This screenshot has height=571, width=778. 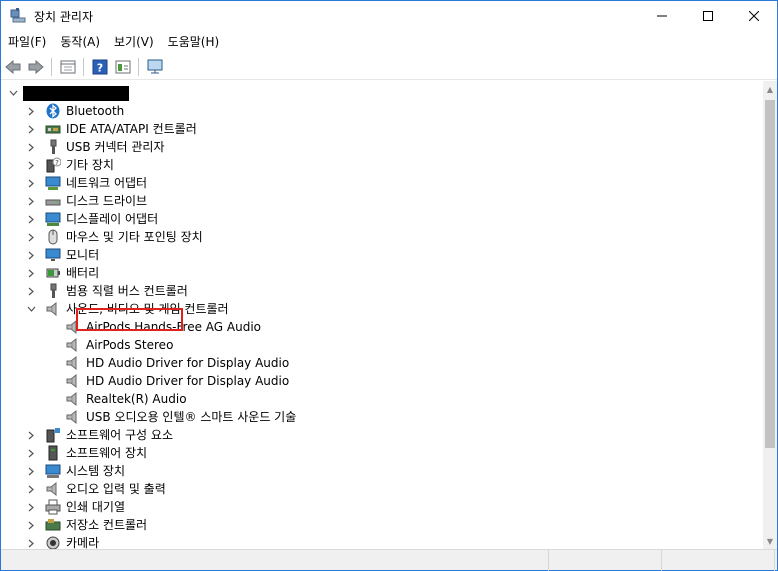 I want to click on tree-device-label: Realtek(R) Audio, so click(x=136, y=399).